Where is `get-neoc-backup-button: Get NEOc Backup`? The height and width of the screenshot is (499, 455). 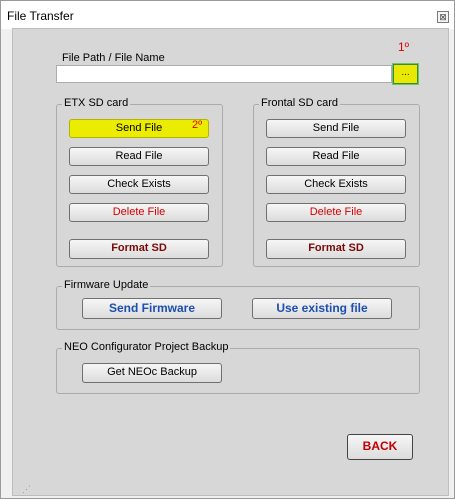 get-neoc-backup-button: Get NEOc Backup is located at coordinates (152, 373).